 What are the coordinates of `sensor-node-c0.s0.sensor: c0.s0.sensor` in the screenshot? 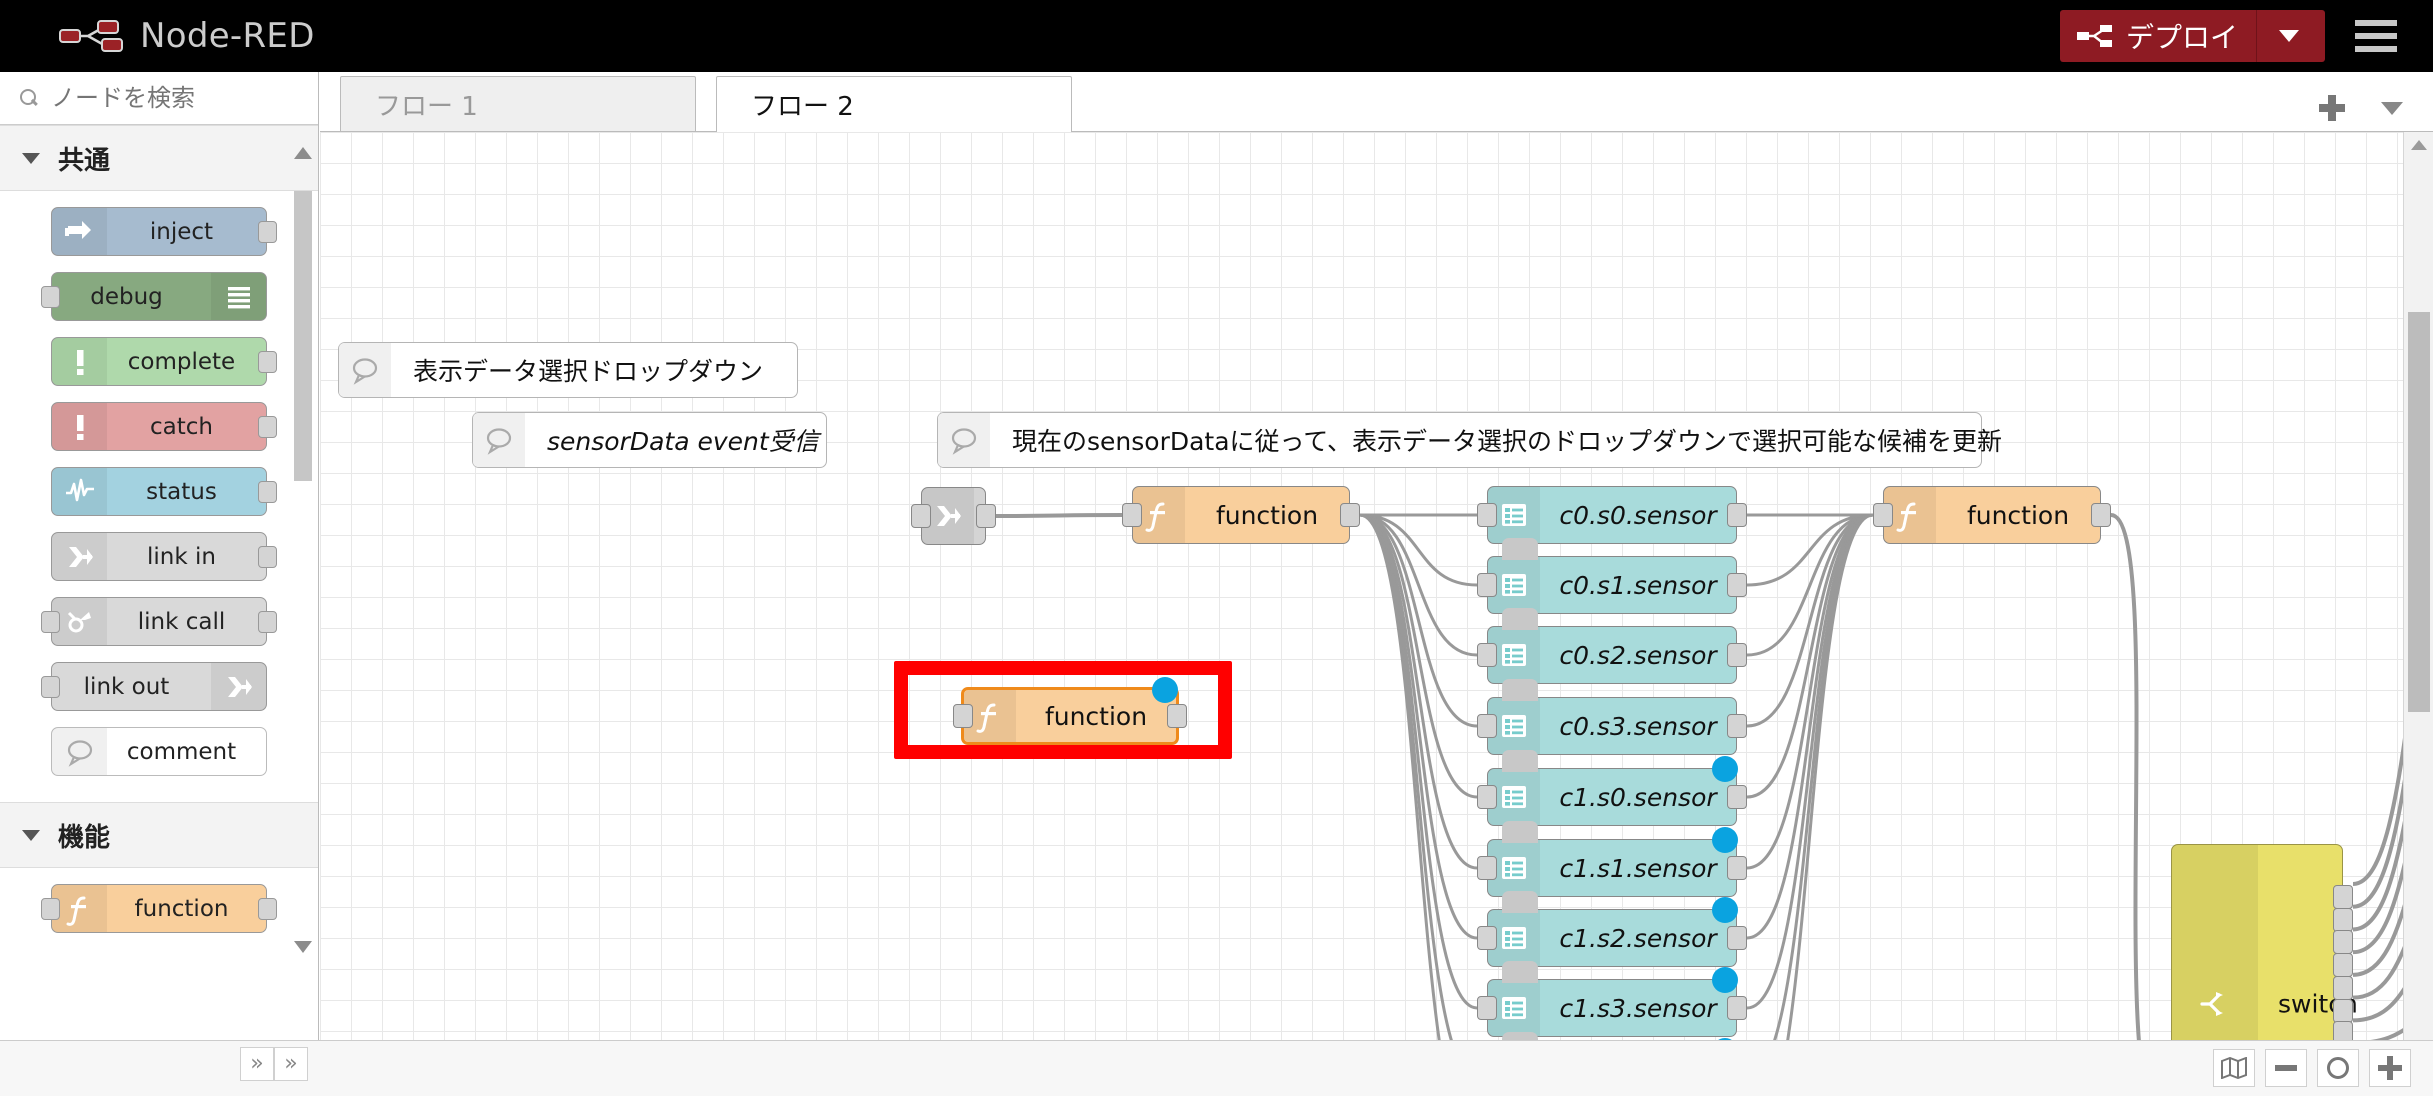 It's located at (1612, 515).